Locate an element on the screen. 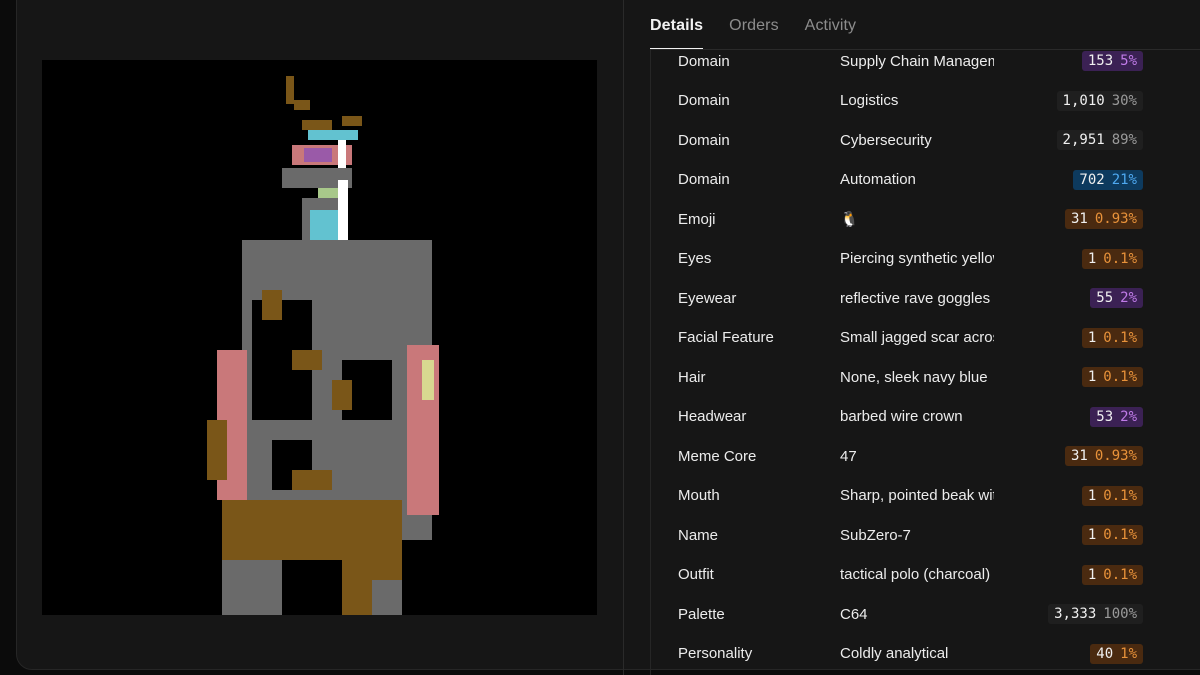  rarity-badge: 1,010 30% is located at coordinates (1099, 100).